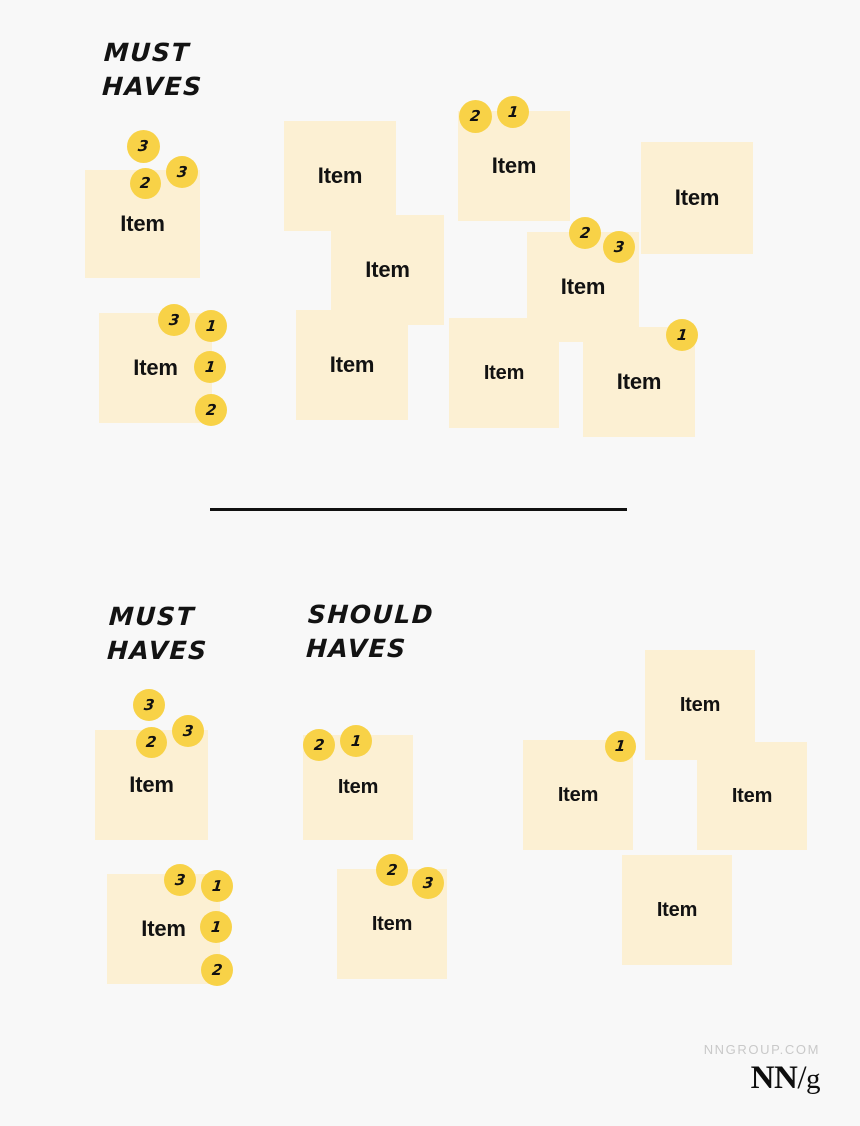 This screenshot has width=860, height=1126. What do you see at coordinates (813, 1079) in the screenshot?
I see `logo-g: g` at bounding box center [813, 1079].